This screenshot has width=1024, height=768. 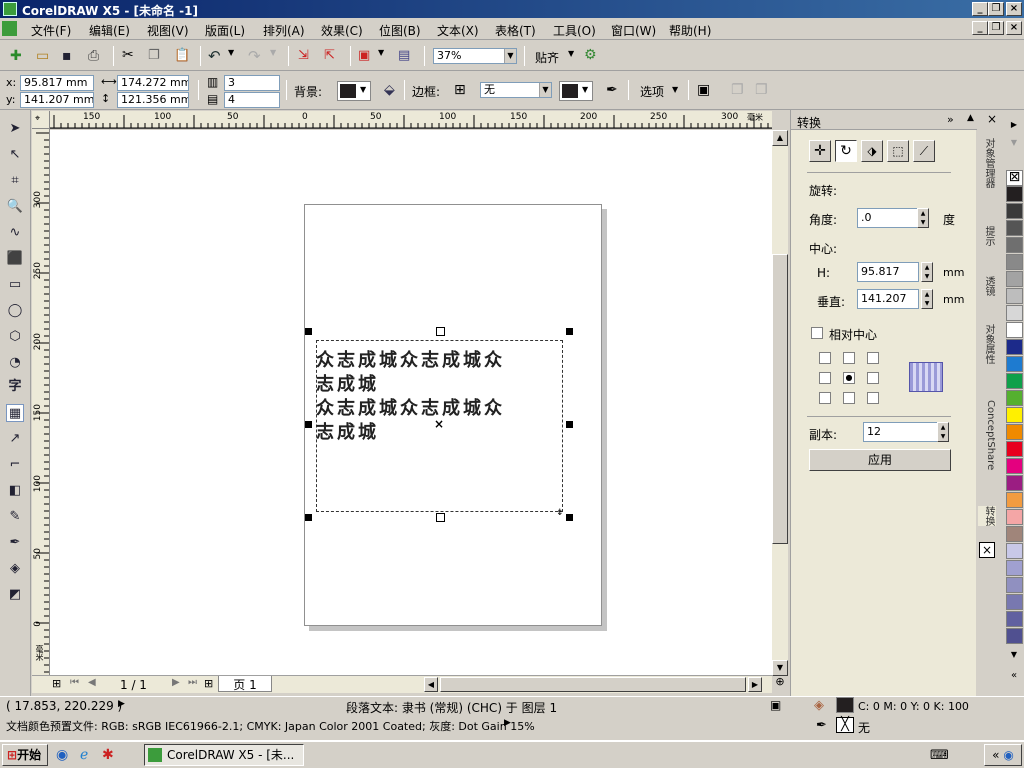 What do you see at coordinates (15, 543) in the screenshot?
I see `outline-tool-icon: ✒` at bounding box center [15, 543].